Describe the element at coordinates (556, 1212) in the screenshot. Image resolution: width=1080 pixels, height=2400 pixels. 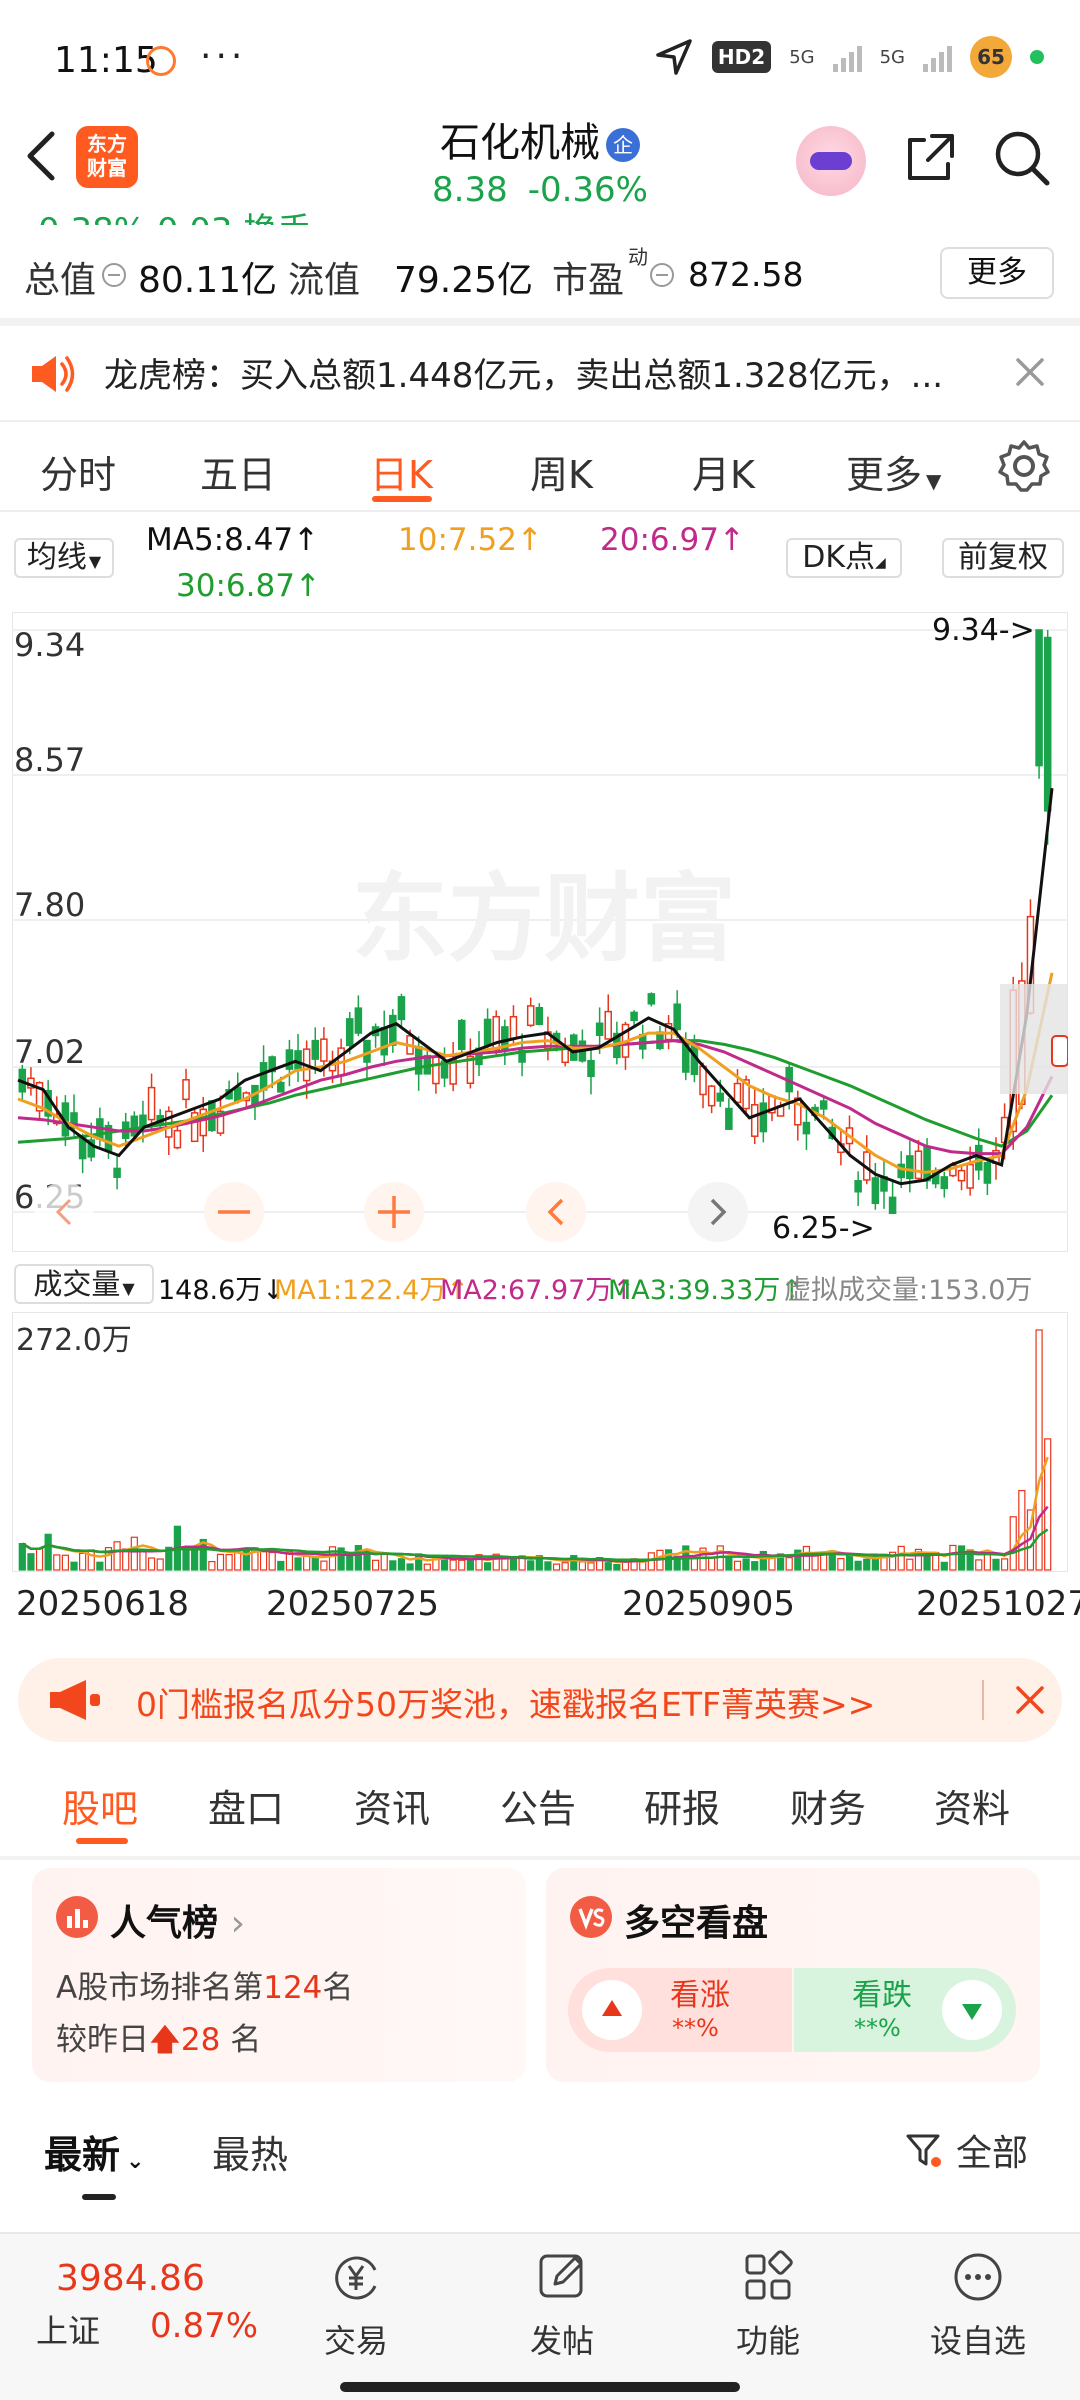
I see `step-back-icon` at that location.